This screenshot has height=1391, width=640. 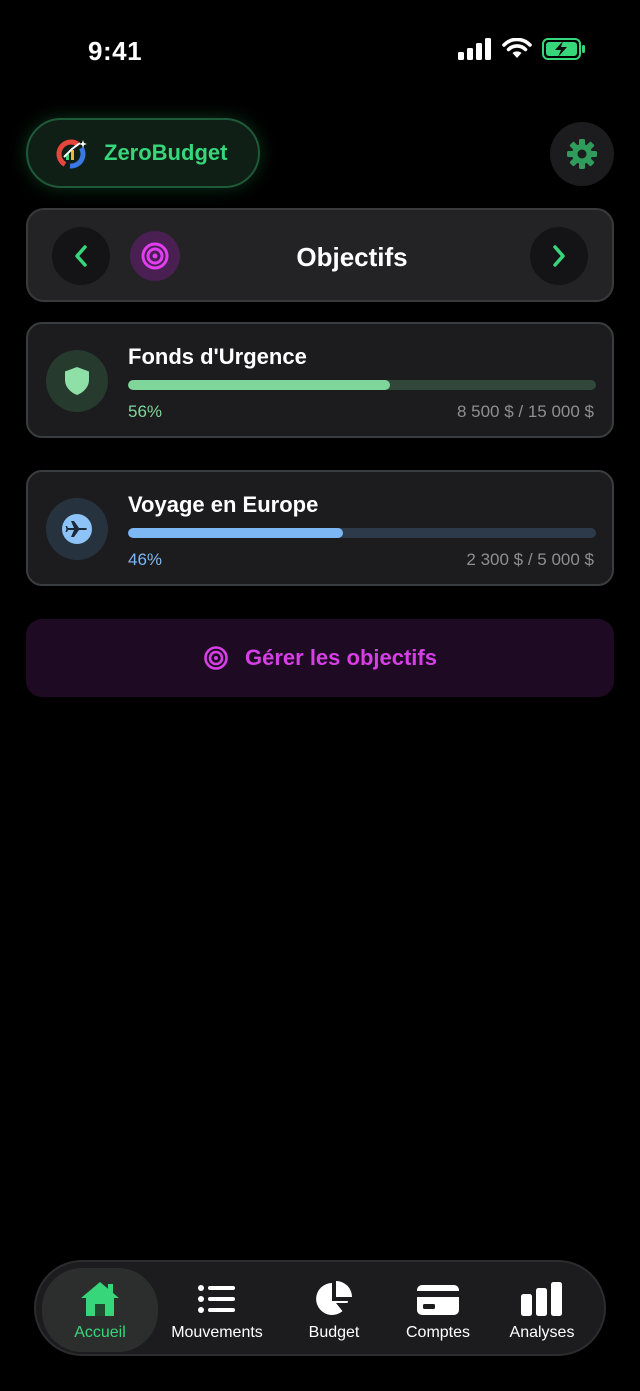 I want to click on settings-button, so click(x=582, y=154).